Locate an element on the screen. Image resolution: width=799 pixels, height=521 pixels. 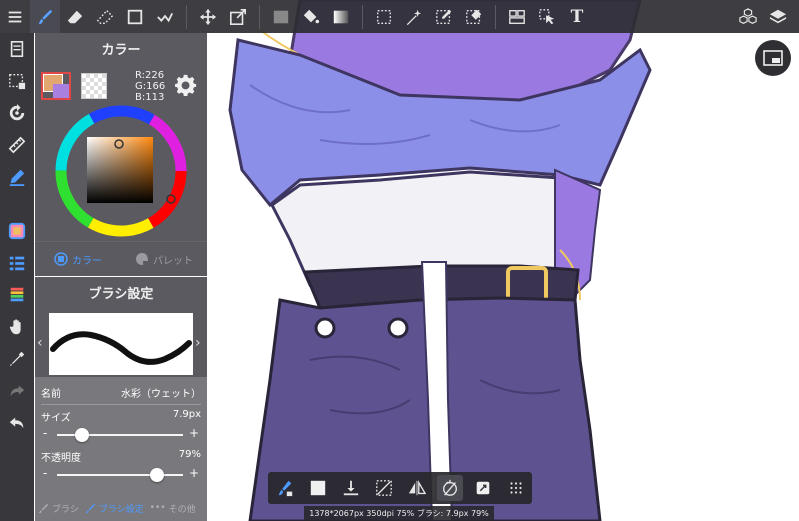
move-icon is located at coordinates (208, 16).